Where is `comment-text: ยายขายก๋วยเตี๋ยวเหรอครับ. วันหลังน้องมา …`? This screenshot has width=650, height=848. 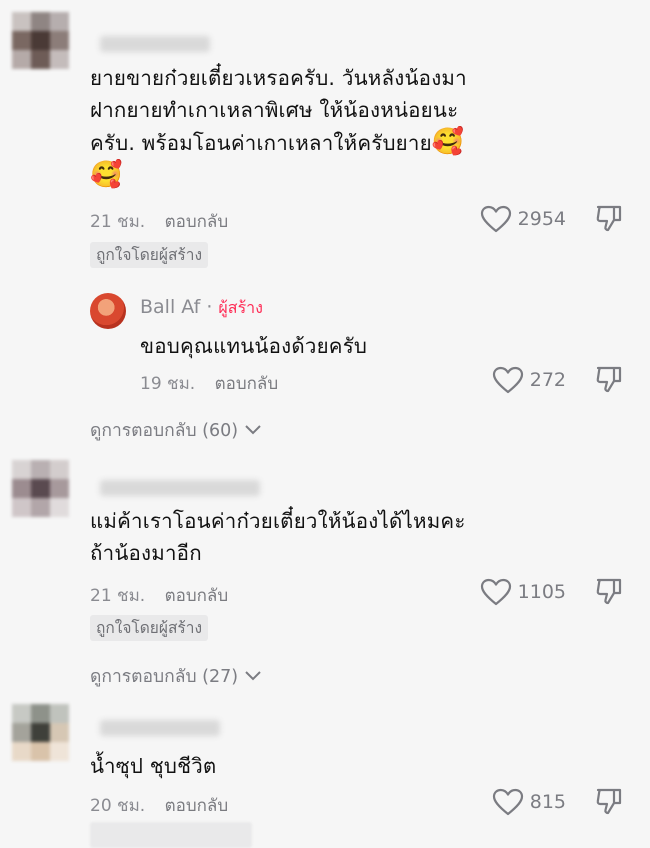
comment-text: ยายขายก๋วยเตี๋ยวเหรอครับ. วันหลังน้องมา … is located at coordinates (320, 127).